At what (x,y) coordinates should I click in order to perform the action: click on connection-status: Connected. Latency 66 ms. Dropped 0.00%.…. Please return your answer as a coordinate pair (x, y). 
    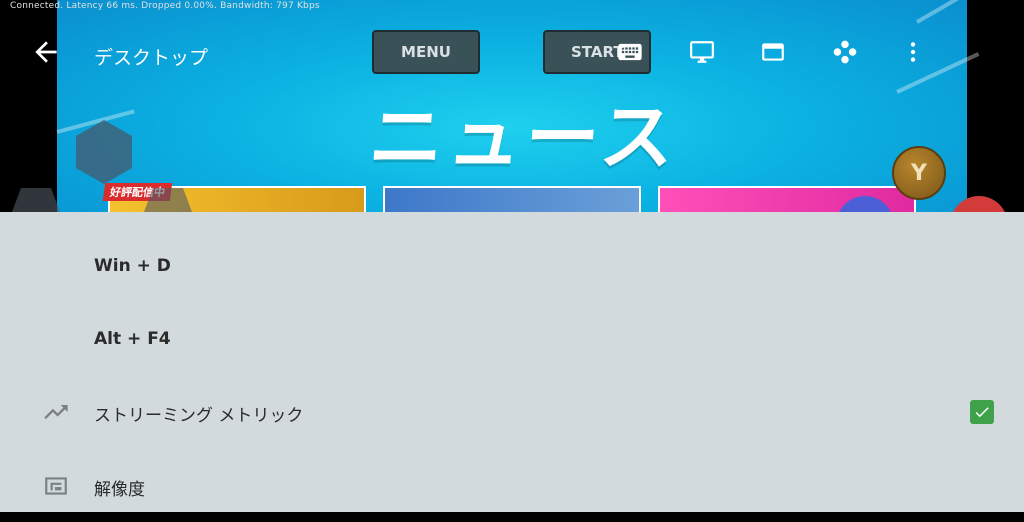
    Looking at the image, I should click on (165, 6).